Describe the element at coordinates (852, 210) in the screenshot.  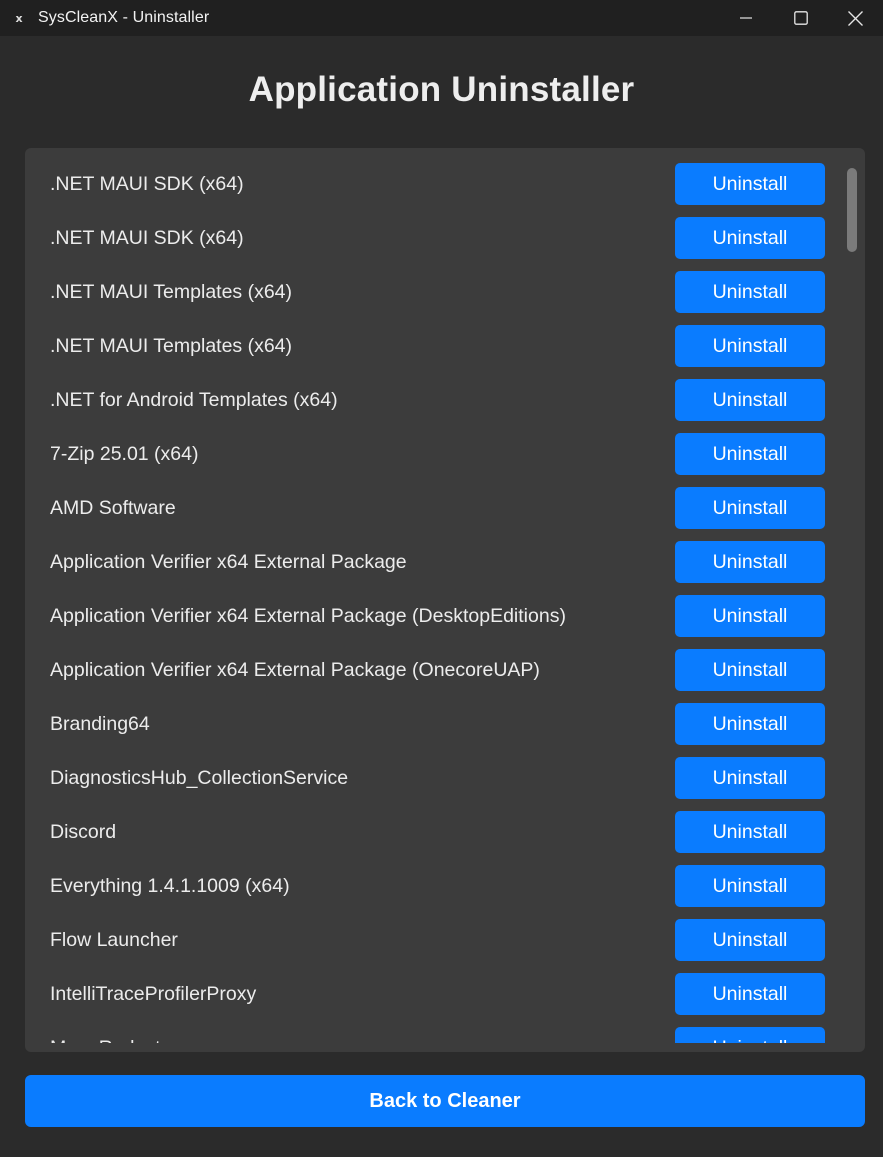
I see `scrollbar-thumb` at that location.